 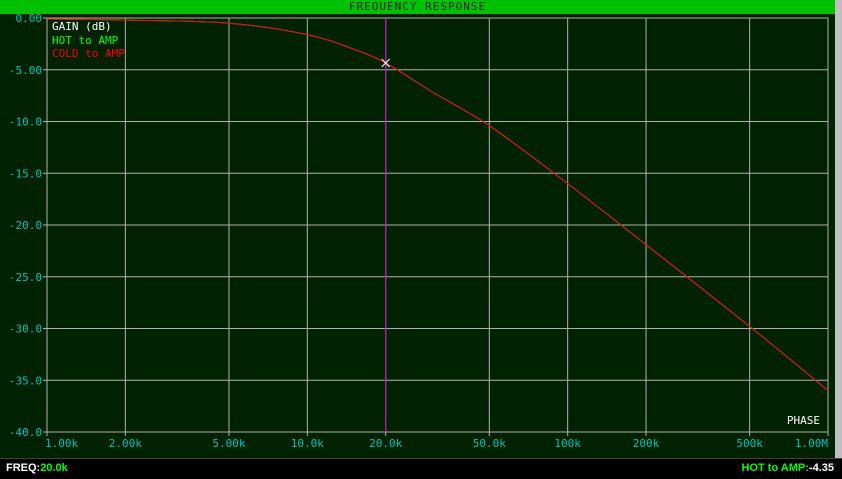 I want to click on legend-entry: HOT to AMP, so click(x=85, y=40).